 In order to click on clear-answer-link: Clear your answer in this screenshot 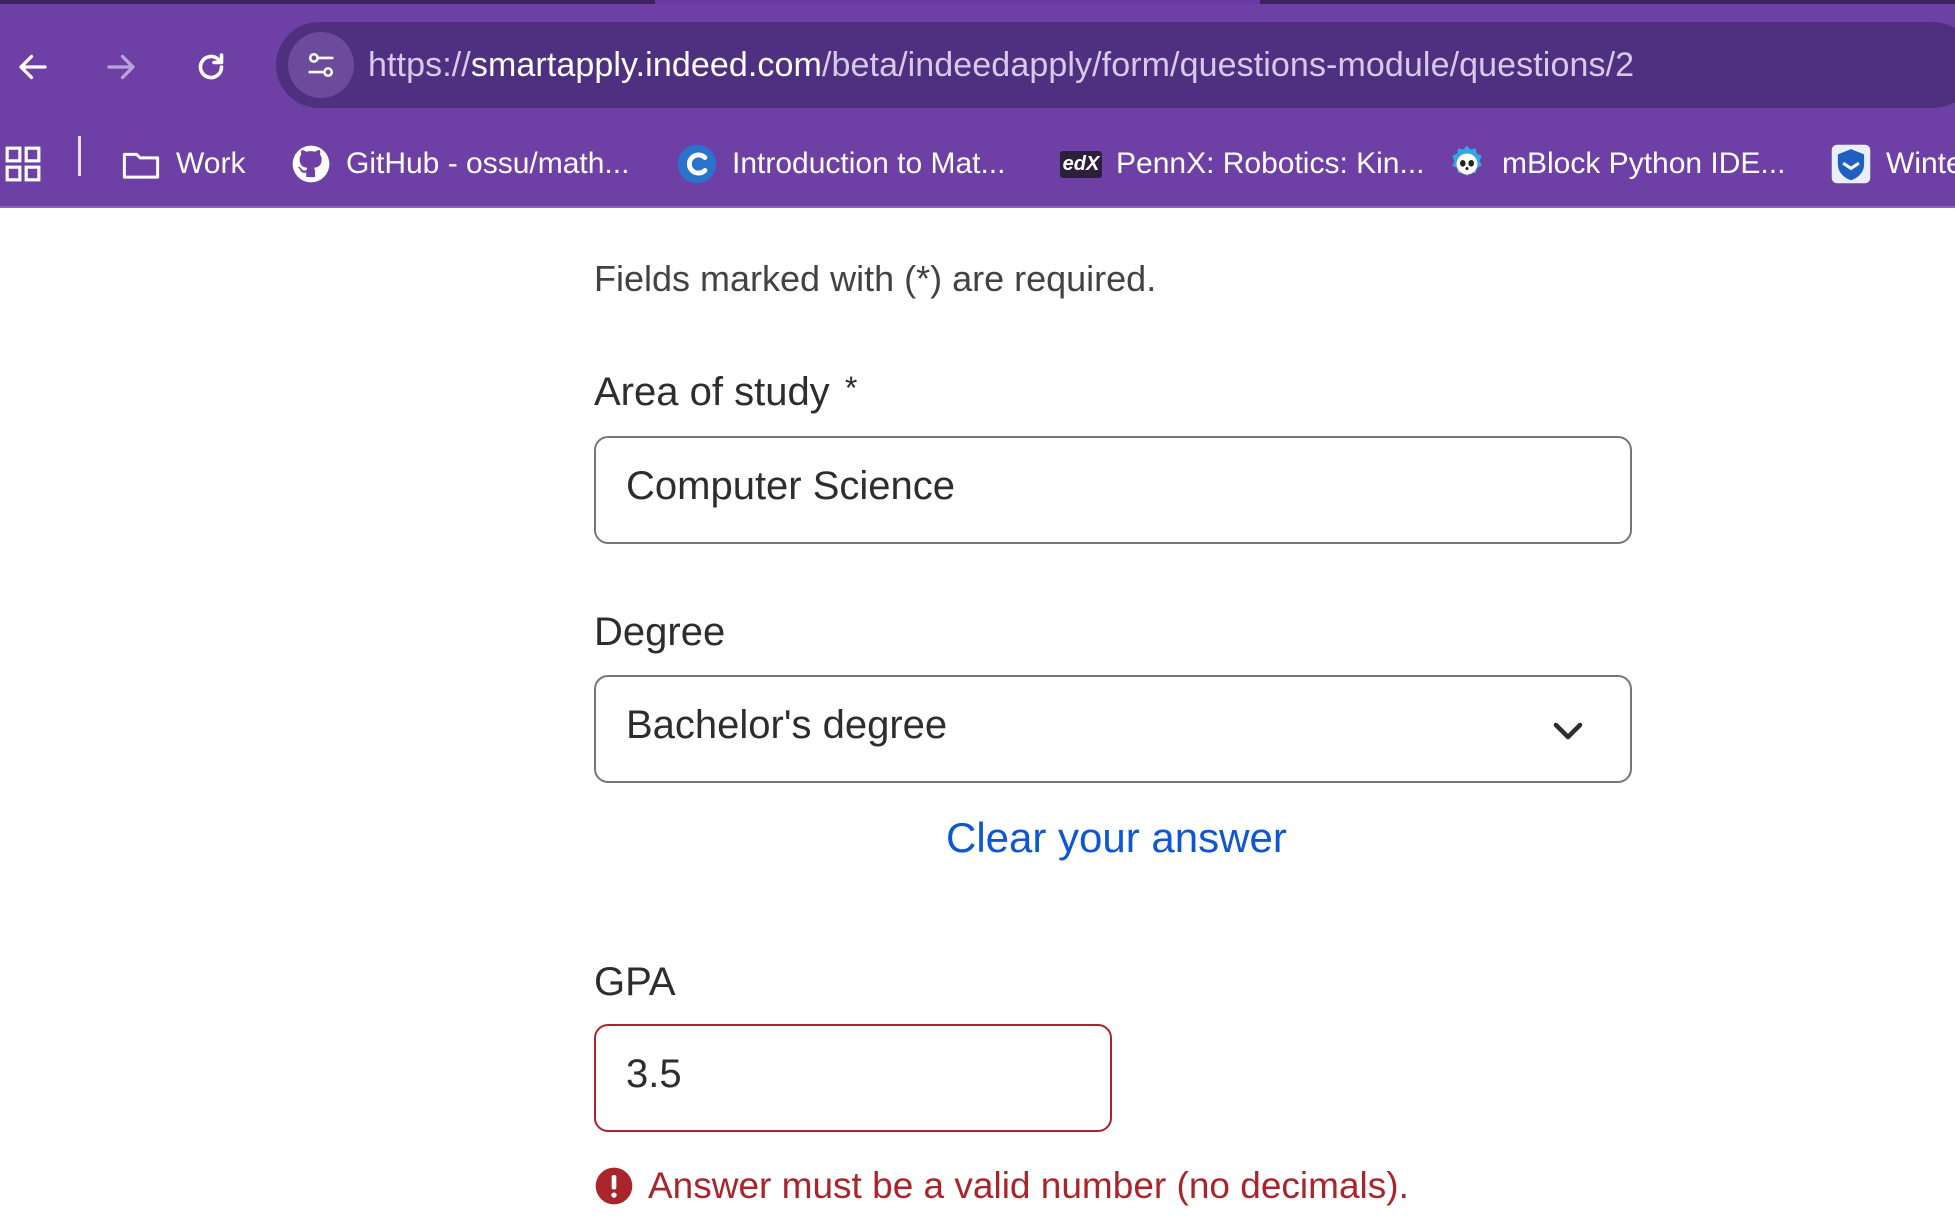, I will do `click(1116, 838)`.